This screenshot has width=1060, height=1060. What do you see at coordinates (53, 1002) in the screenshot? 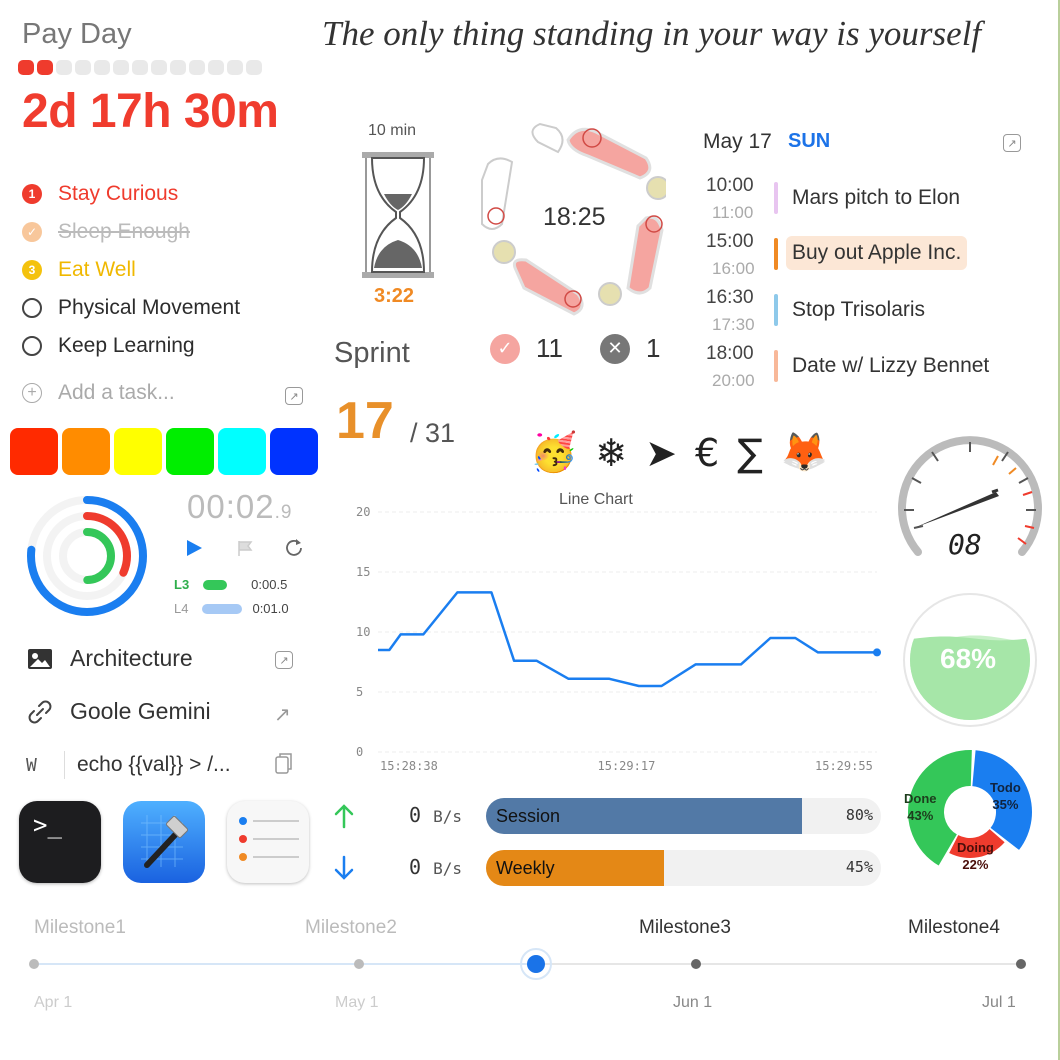
I see `milestone-date: Apr 1` at bounding box center [53, 1002].